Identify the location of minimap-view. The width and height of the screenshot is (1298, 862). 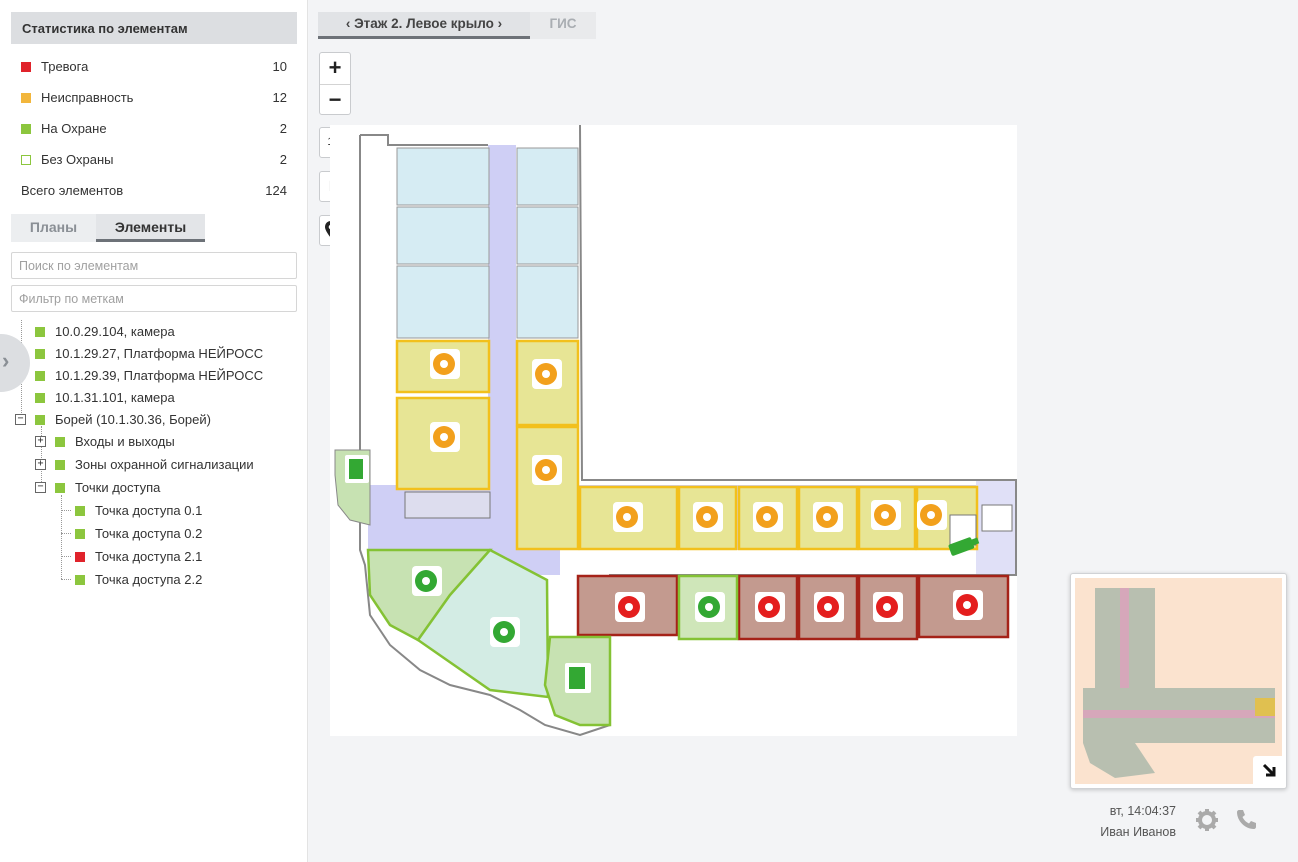
(1178, 681).